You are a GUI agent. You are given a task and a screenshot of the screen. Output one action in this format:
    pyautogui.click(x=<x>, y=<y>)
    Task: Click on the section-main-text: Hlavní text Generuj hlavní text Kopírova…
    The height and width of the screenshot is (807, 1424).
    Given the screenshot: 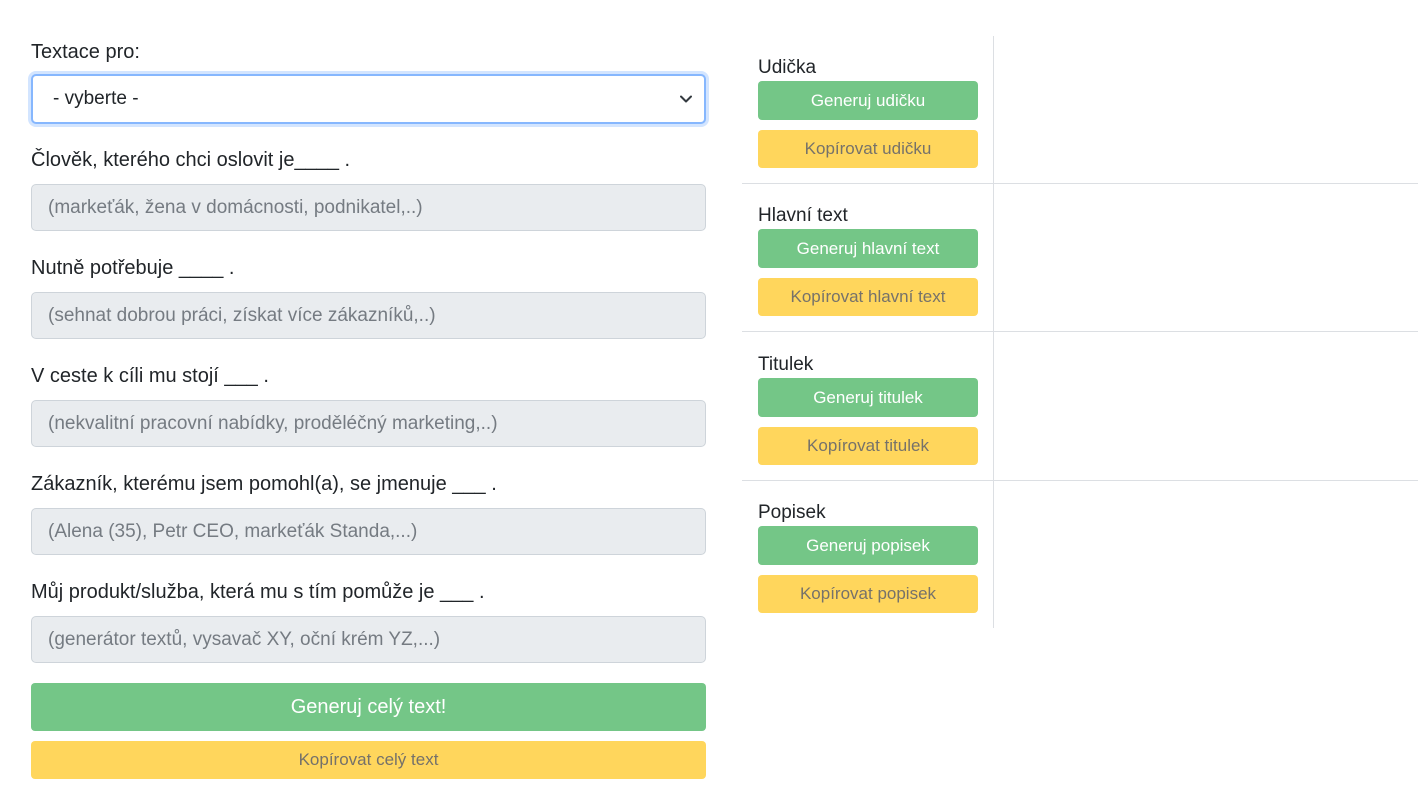 What is the action you would take?
    pyautogui.click(x=868, y=259)
    